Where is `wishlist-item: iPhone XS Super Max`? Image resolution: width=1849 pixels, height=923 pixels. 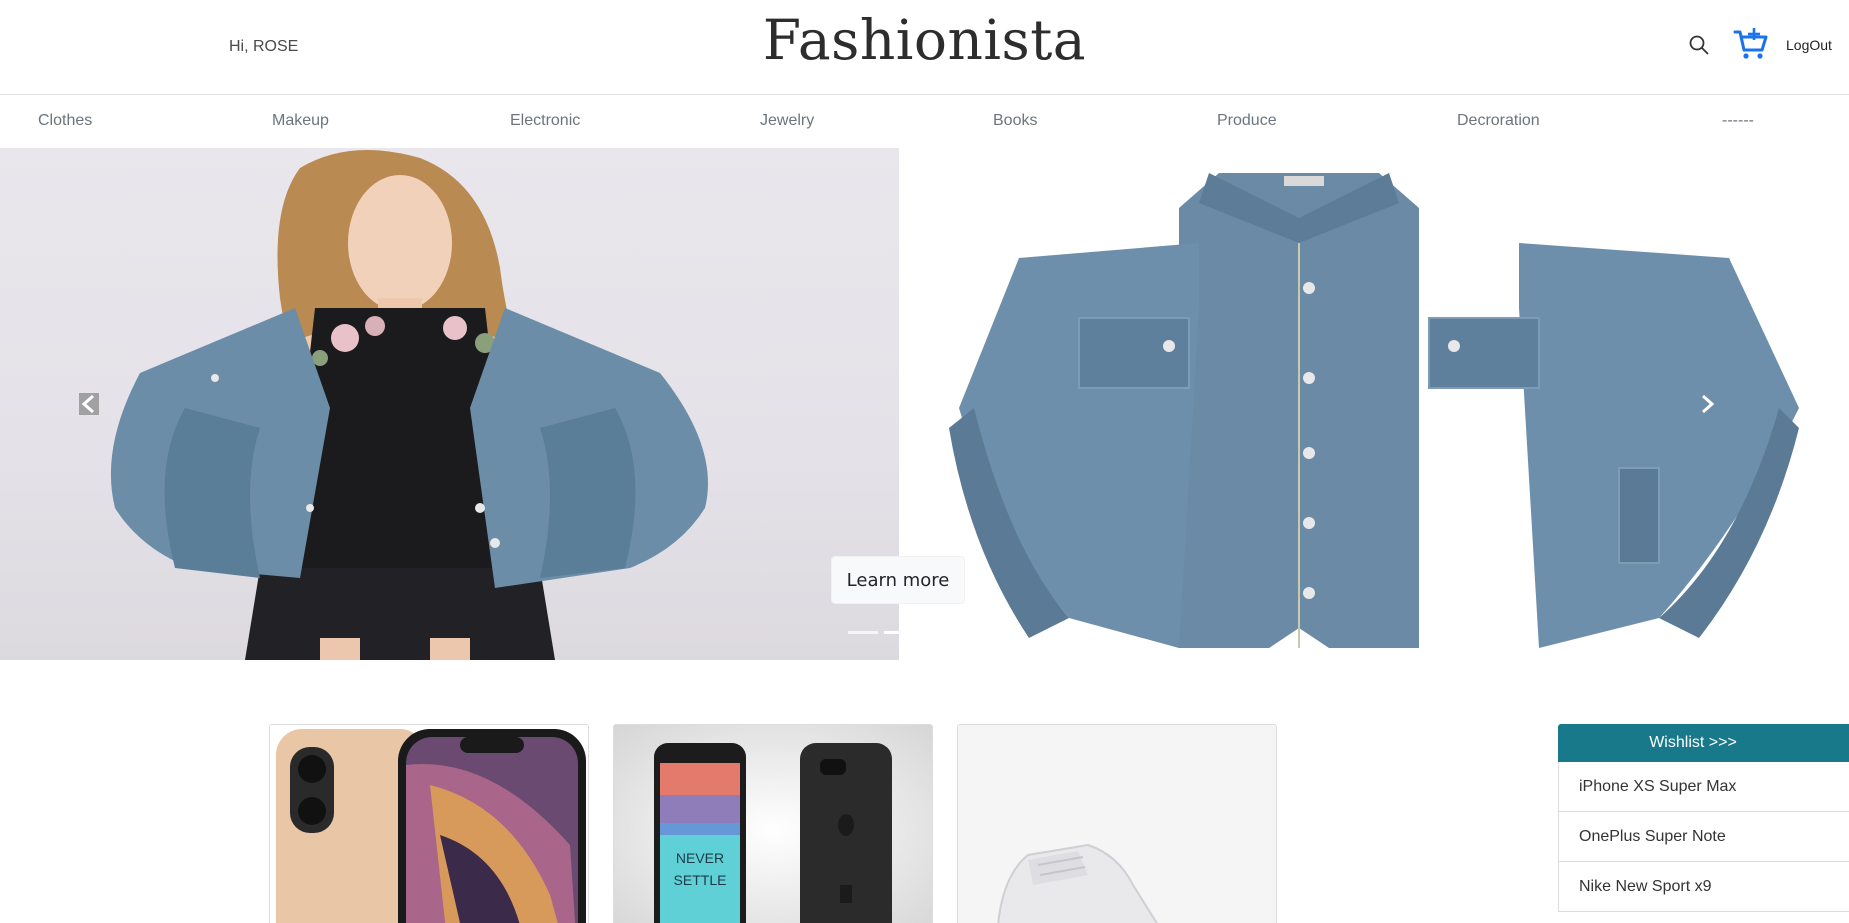 wishlist-item: iPhone XS Super Max is located at coordinates (1703, 787).